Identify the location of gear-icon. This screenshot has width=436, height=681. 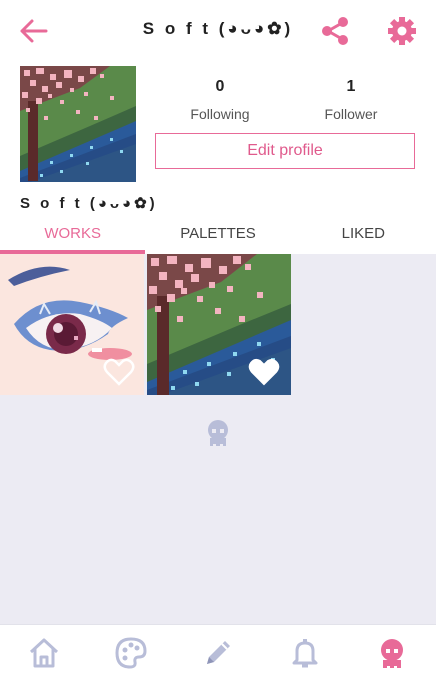
(402, 31).